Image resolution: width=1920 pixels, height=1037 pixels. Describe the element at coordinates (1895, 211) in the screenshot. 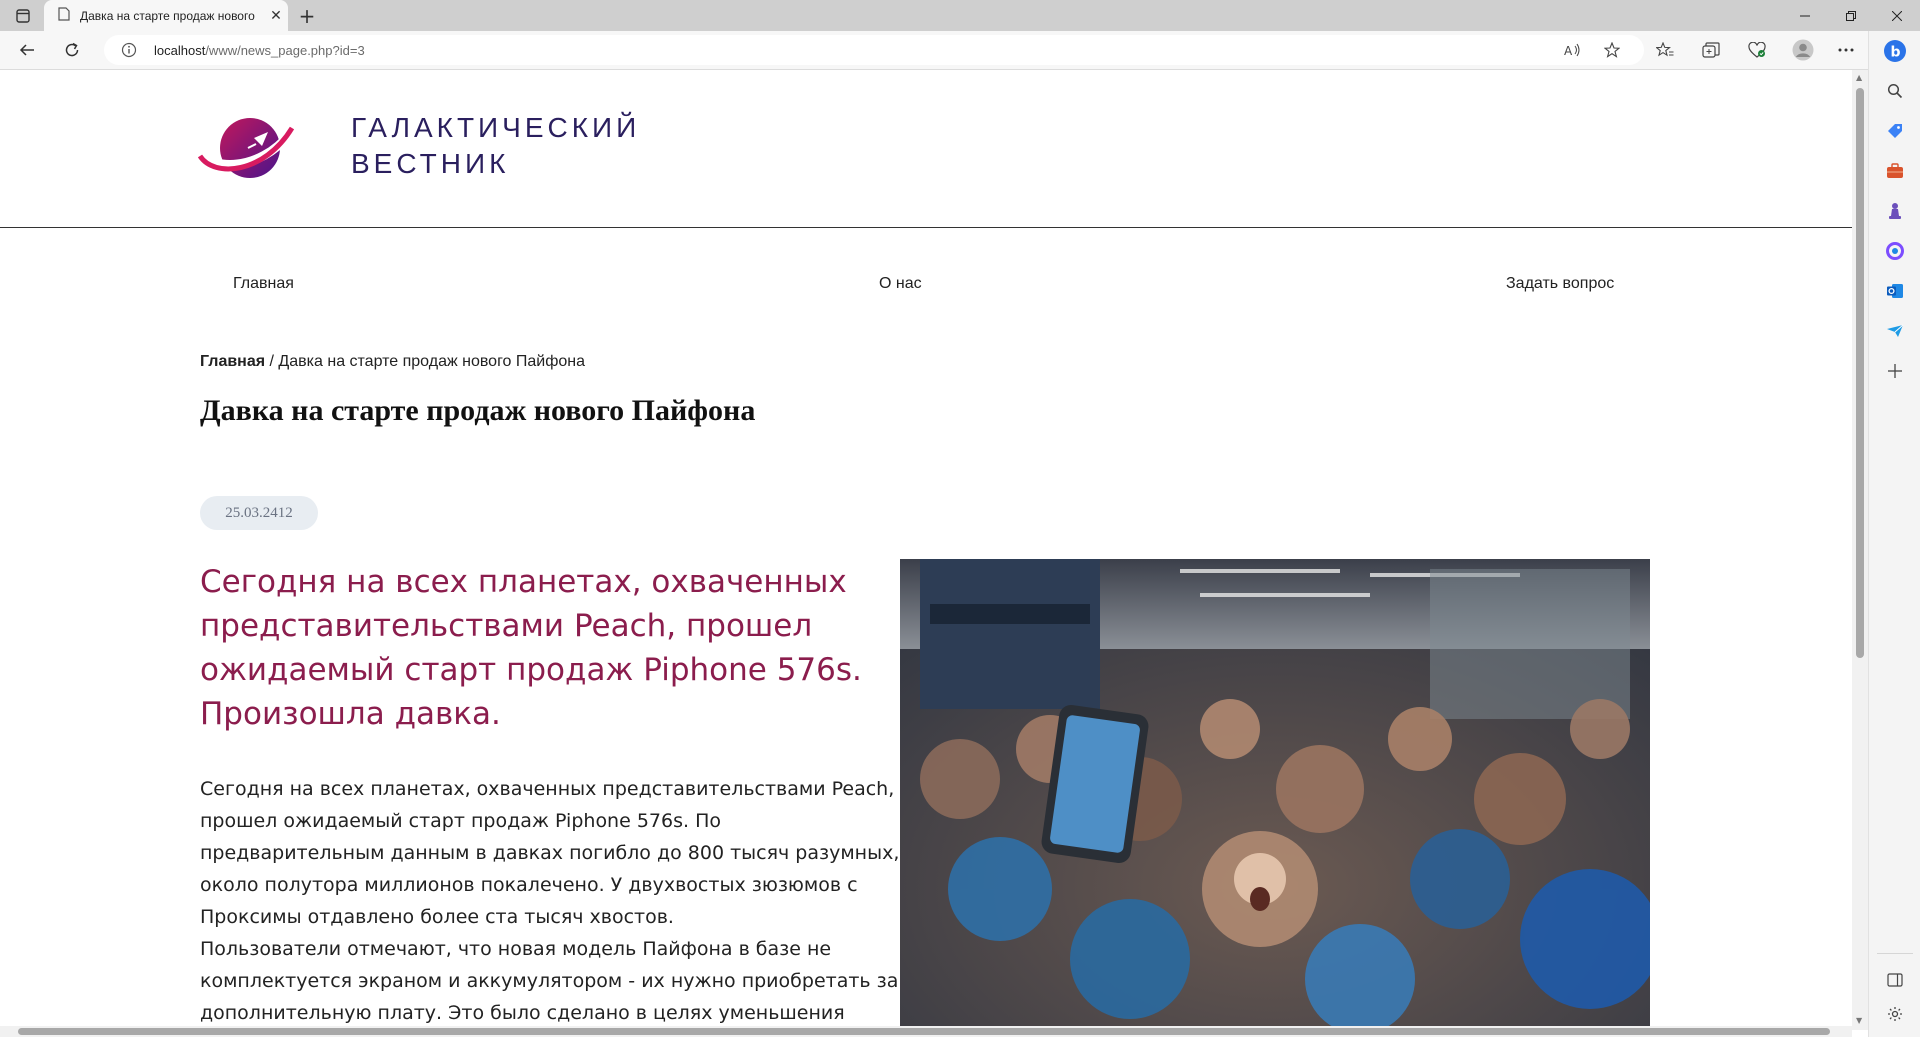

I see `games-chess-icon` at that location.